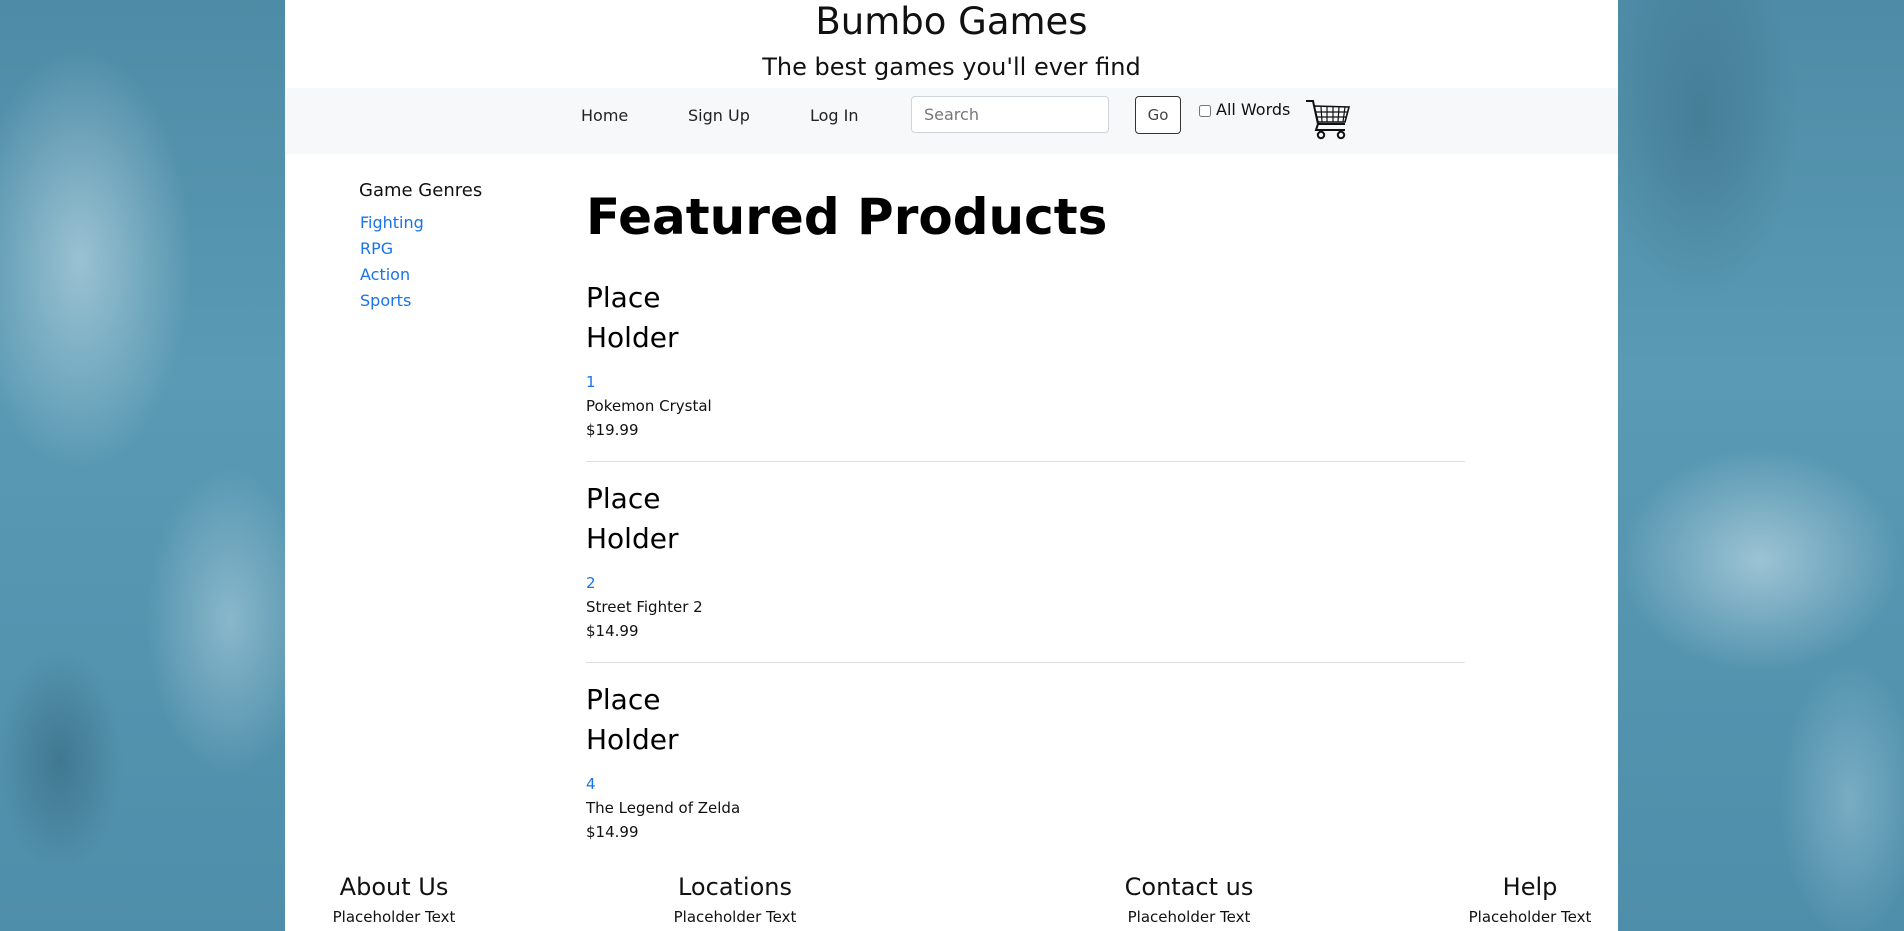 This screenshot has width=1904, height=931. I want to click on product-id-link: 4, so click(1025, 784).